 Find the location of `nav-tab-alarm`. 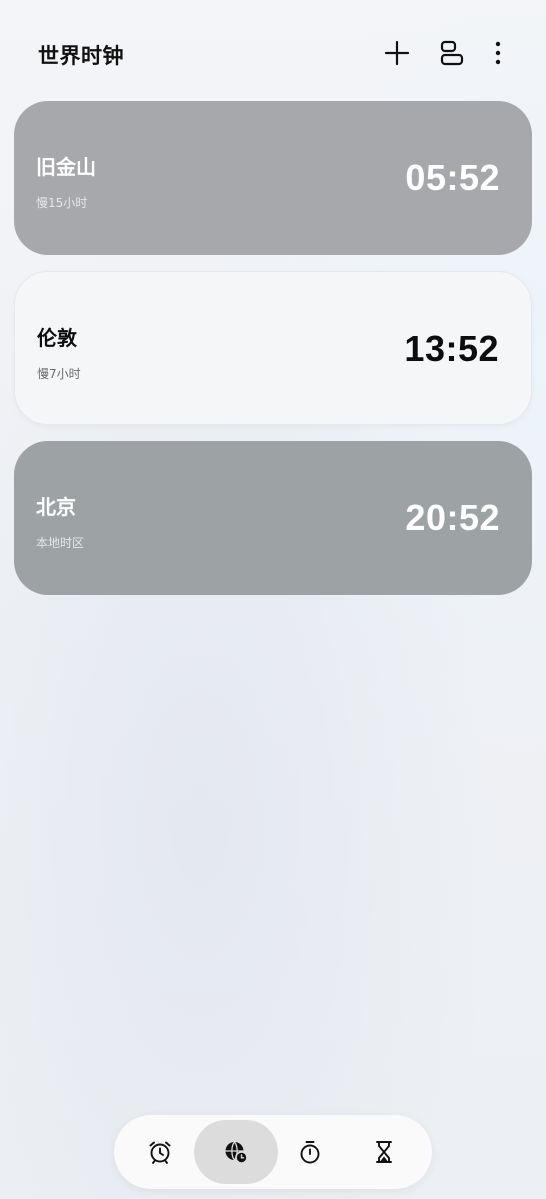

nav-tab-alarm is located at coordinates (160, 1152).